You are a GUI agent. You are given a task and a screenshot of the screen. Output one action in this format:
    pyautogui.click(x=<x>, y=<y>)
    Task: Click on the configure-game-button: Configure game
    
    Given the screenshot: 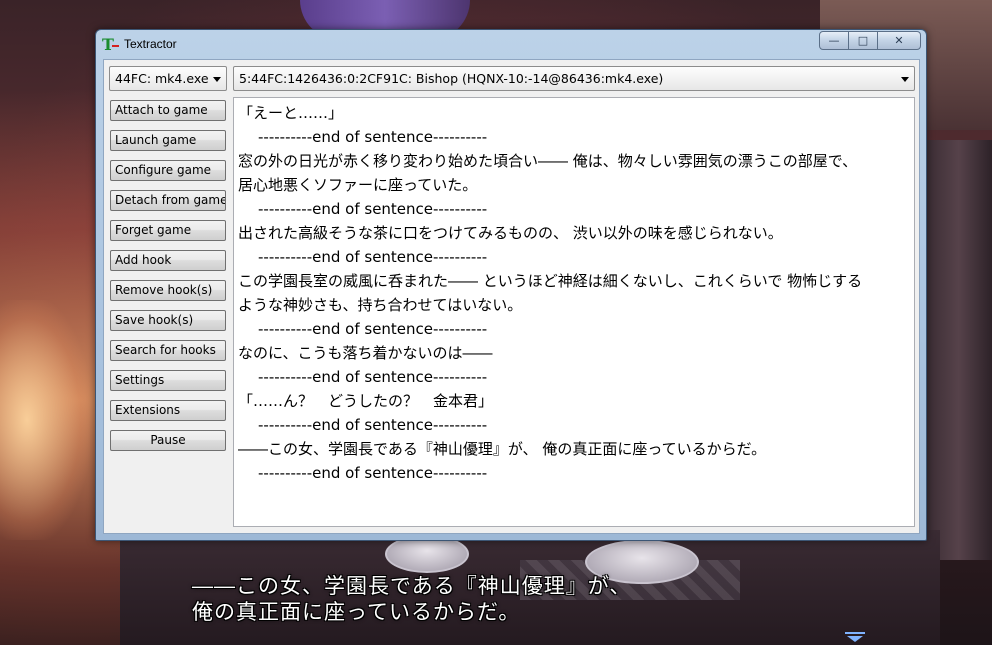 What is the action you would take?
    pyautogui.click(x=168, y=170)
    